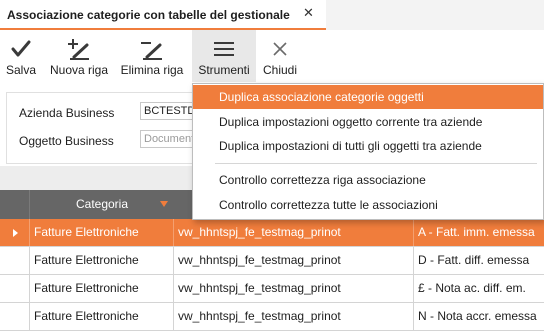 The width and height of the screenshot is (544, 334). I want to click on row-header-corner, so click(15, 204).